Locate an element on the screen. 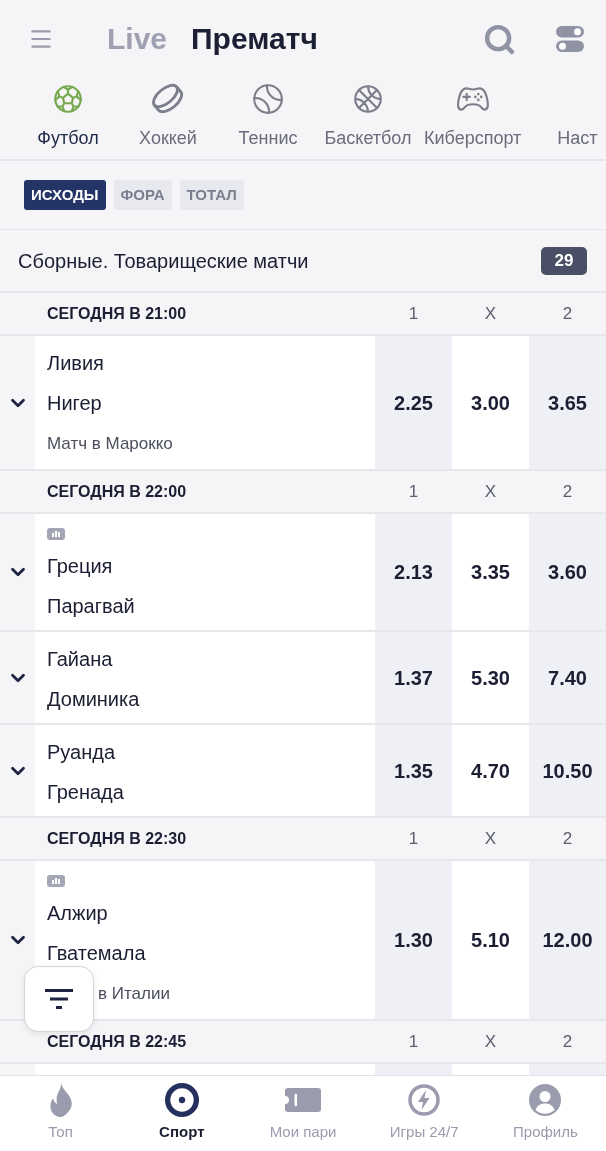  nav-tab: Спорт is located at coordinates (182, 1113).